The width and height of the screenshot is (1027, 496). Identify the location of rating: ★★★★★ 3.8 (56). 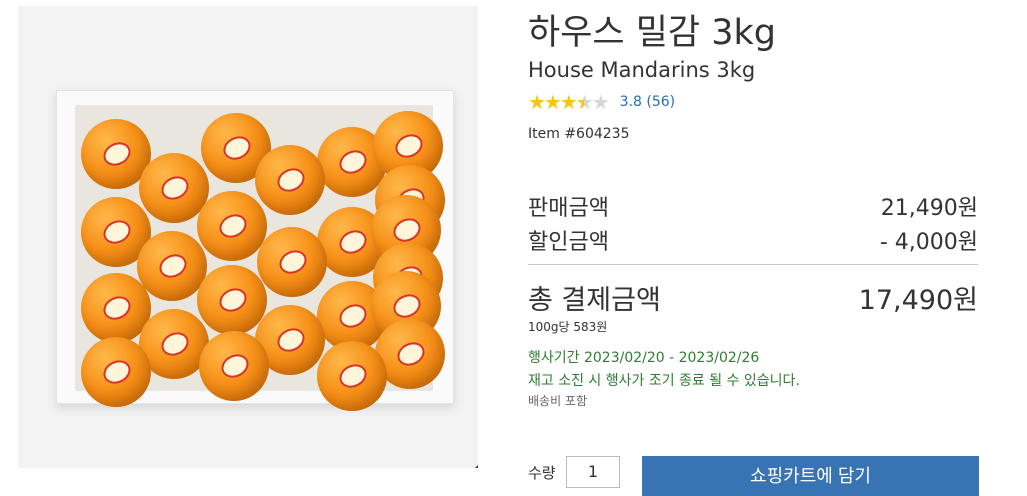
(601, 102).